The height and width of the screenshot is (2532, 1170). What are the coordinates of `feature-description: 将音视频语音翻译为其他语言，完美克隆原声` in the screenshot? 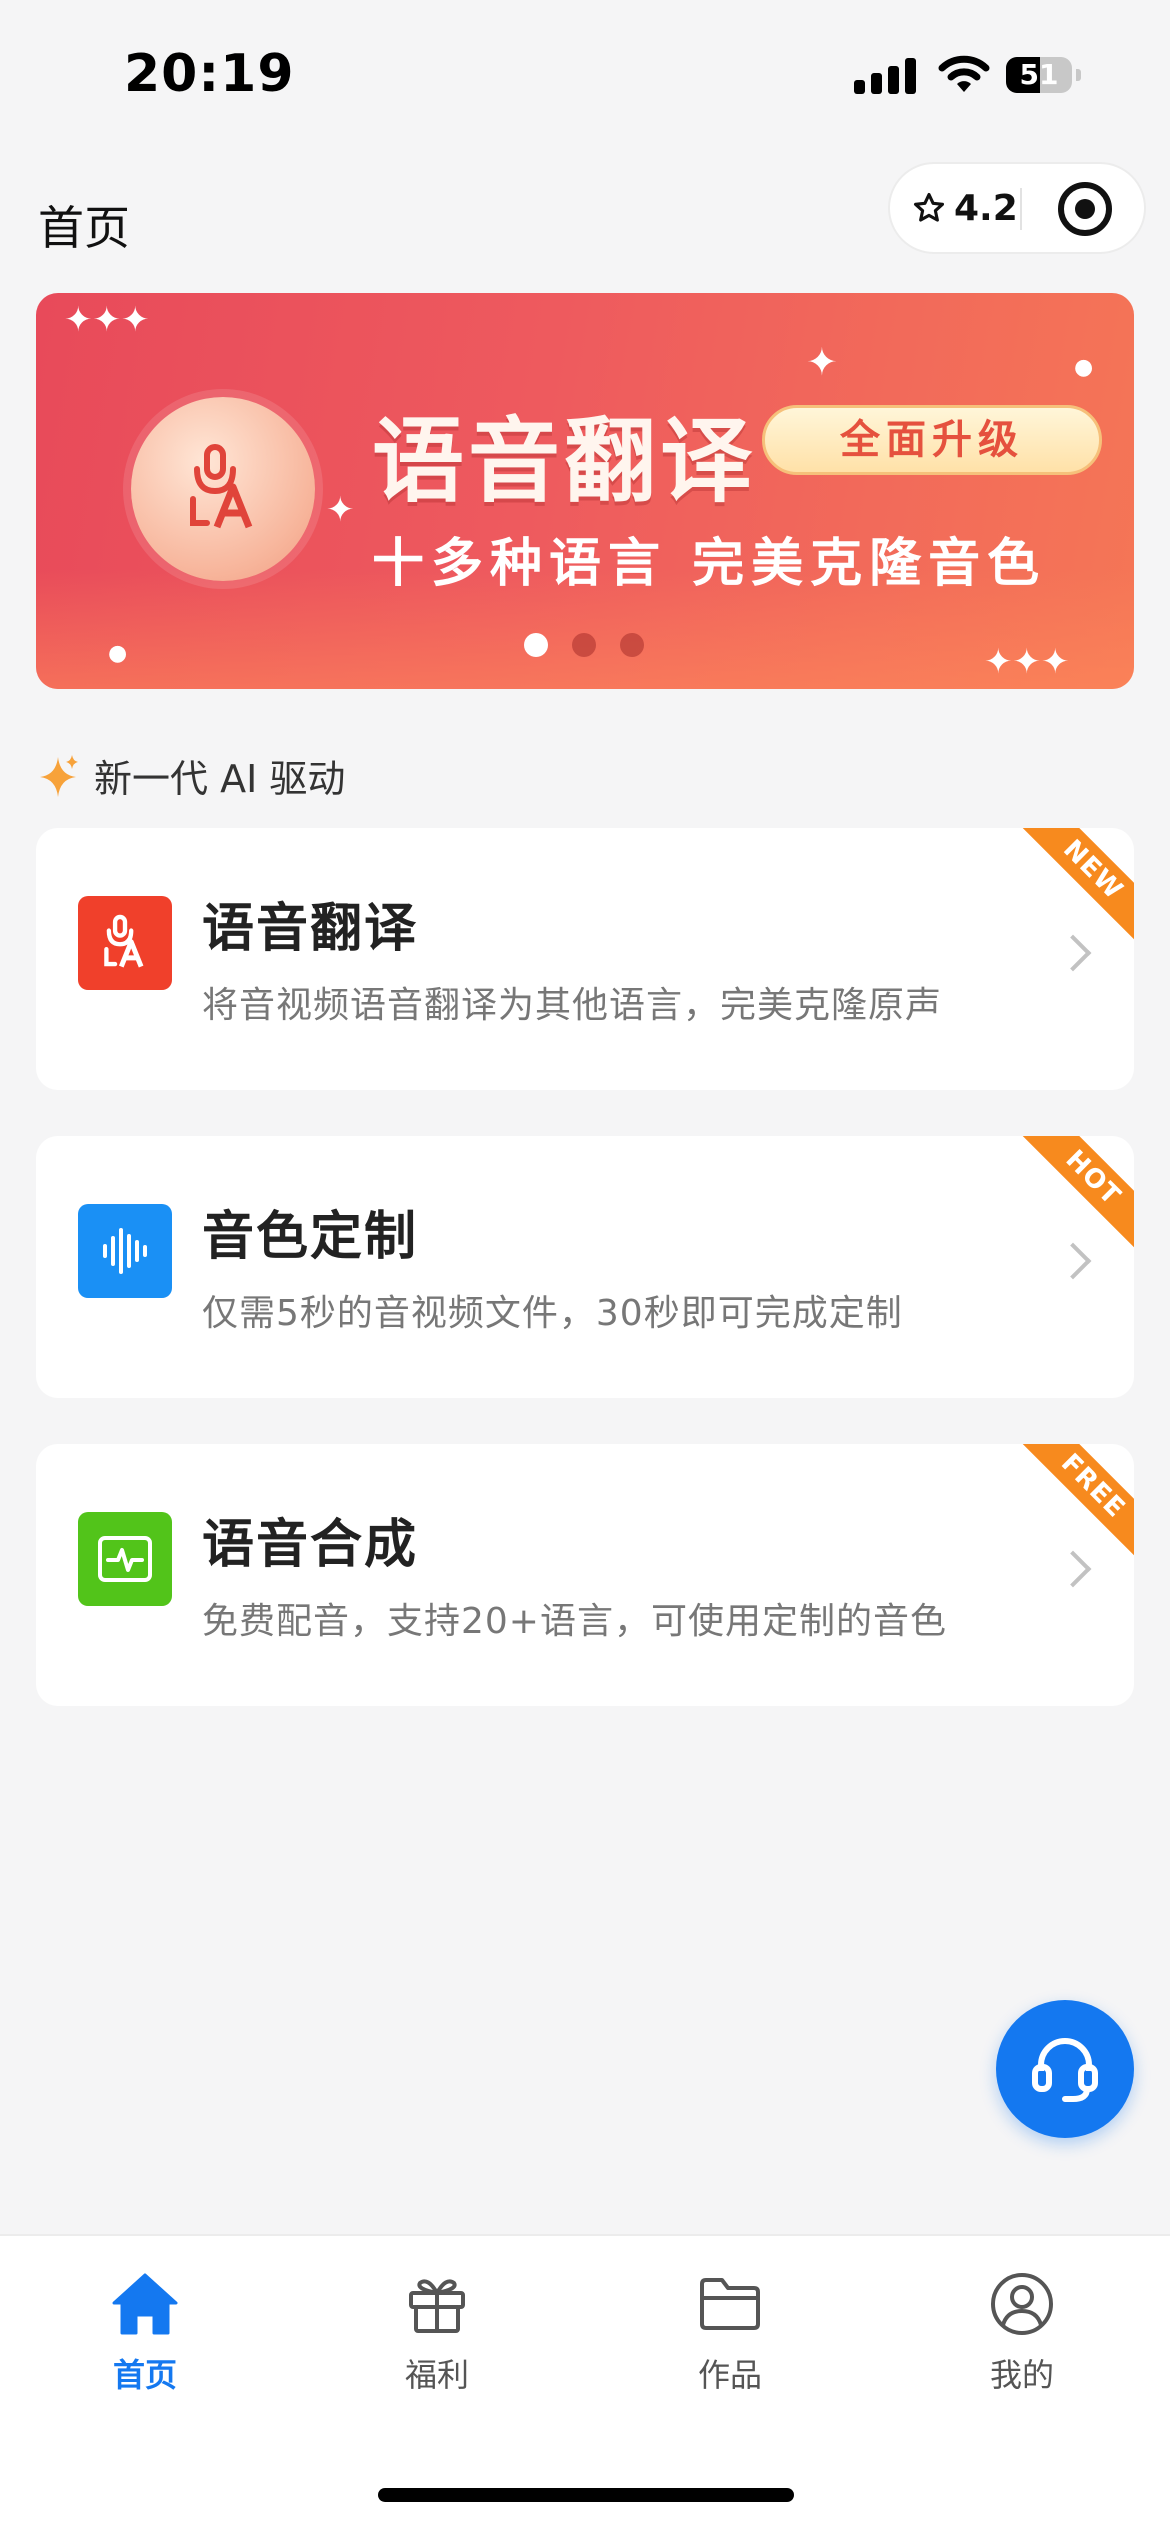 It's located at (572, 1005).